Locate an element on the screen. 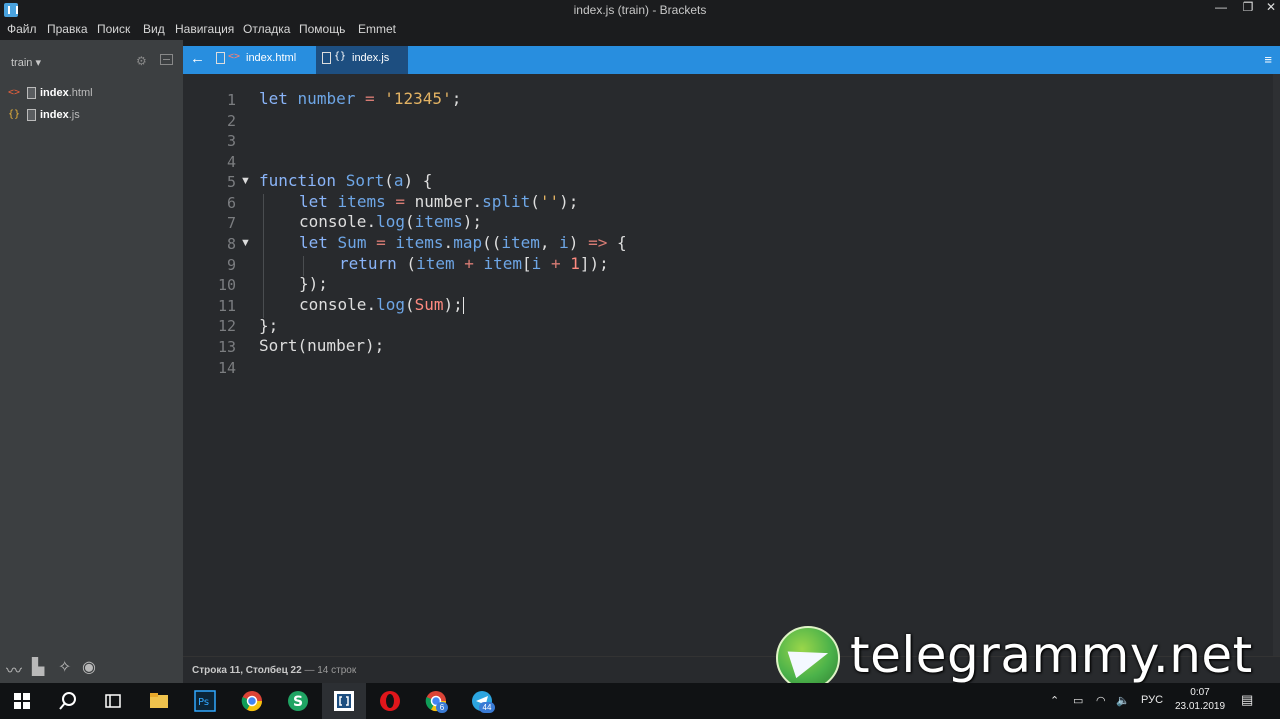  line-number: 10 is located at coordinates (226, 285).